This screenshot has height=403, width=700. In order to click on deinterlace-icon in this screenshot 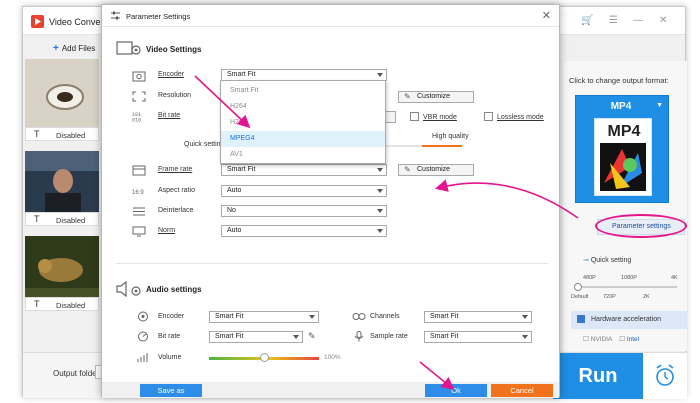, I will do `click(139, 211)`.